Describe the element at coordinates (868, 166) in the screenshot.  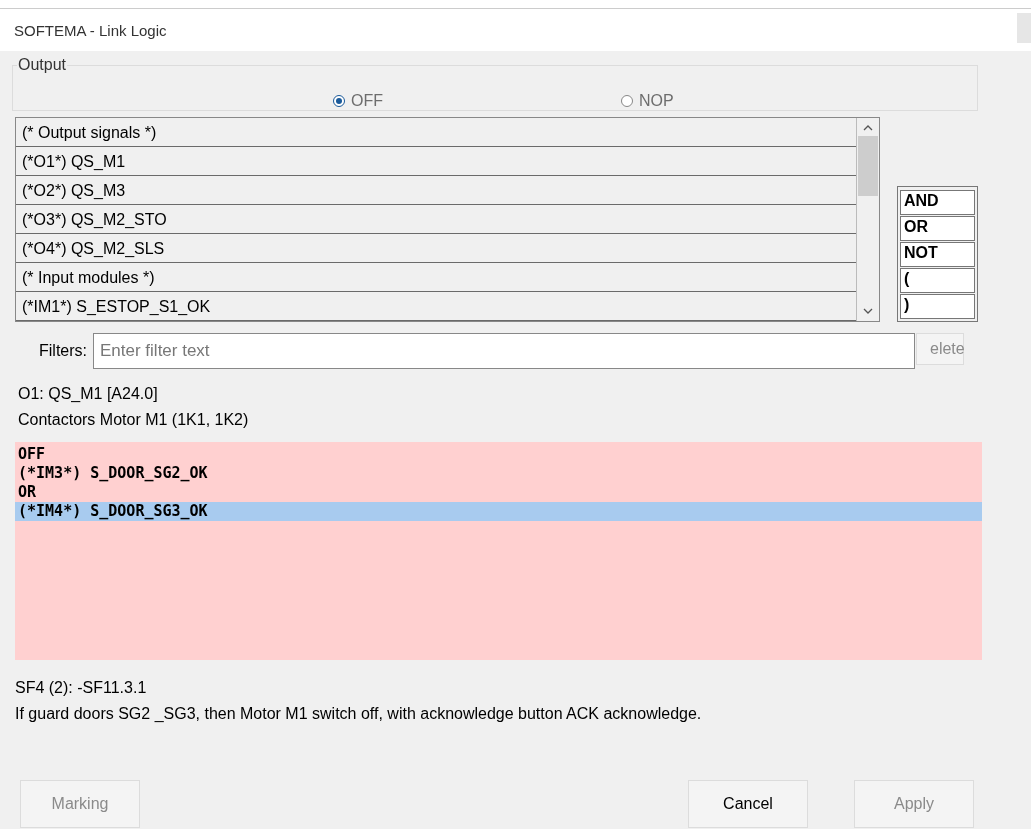
I see `scroll-thumb` at that location.